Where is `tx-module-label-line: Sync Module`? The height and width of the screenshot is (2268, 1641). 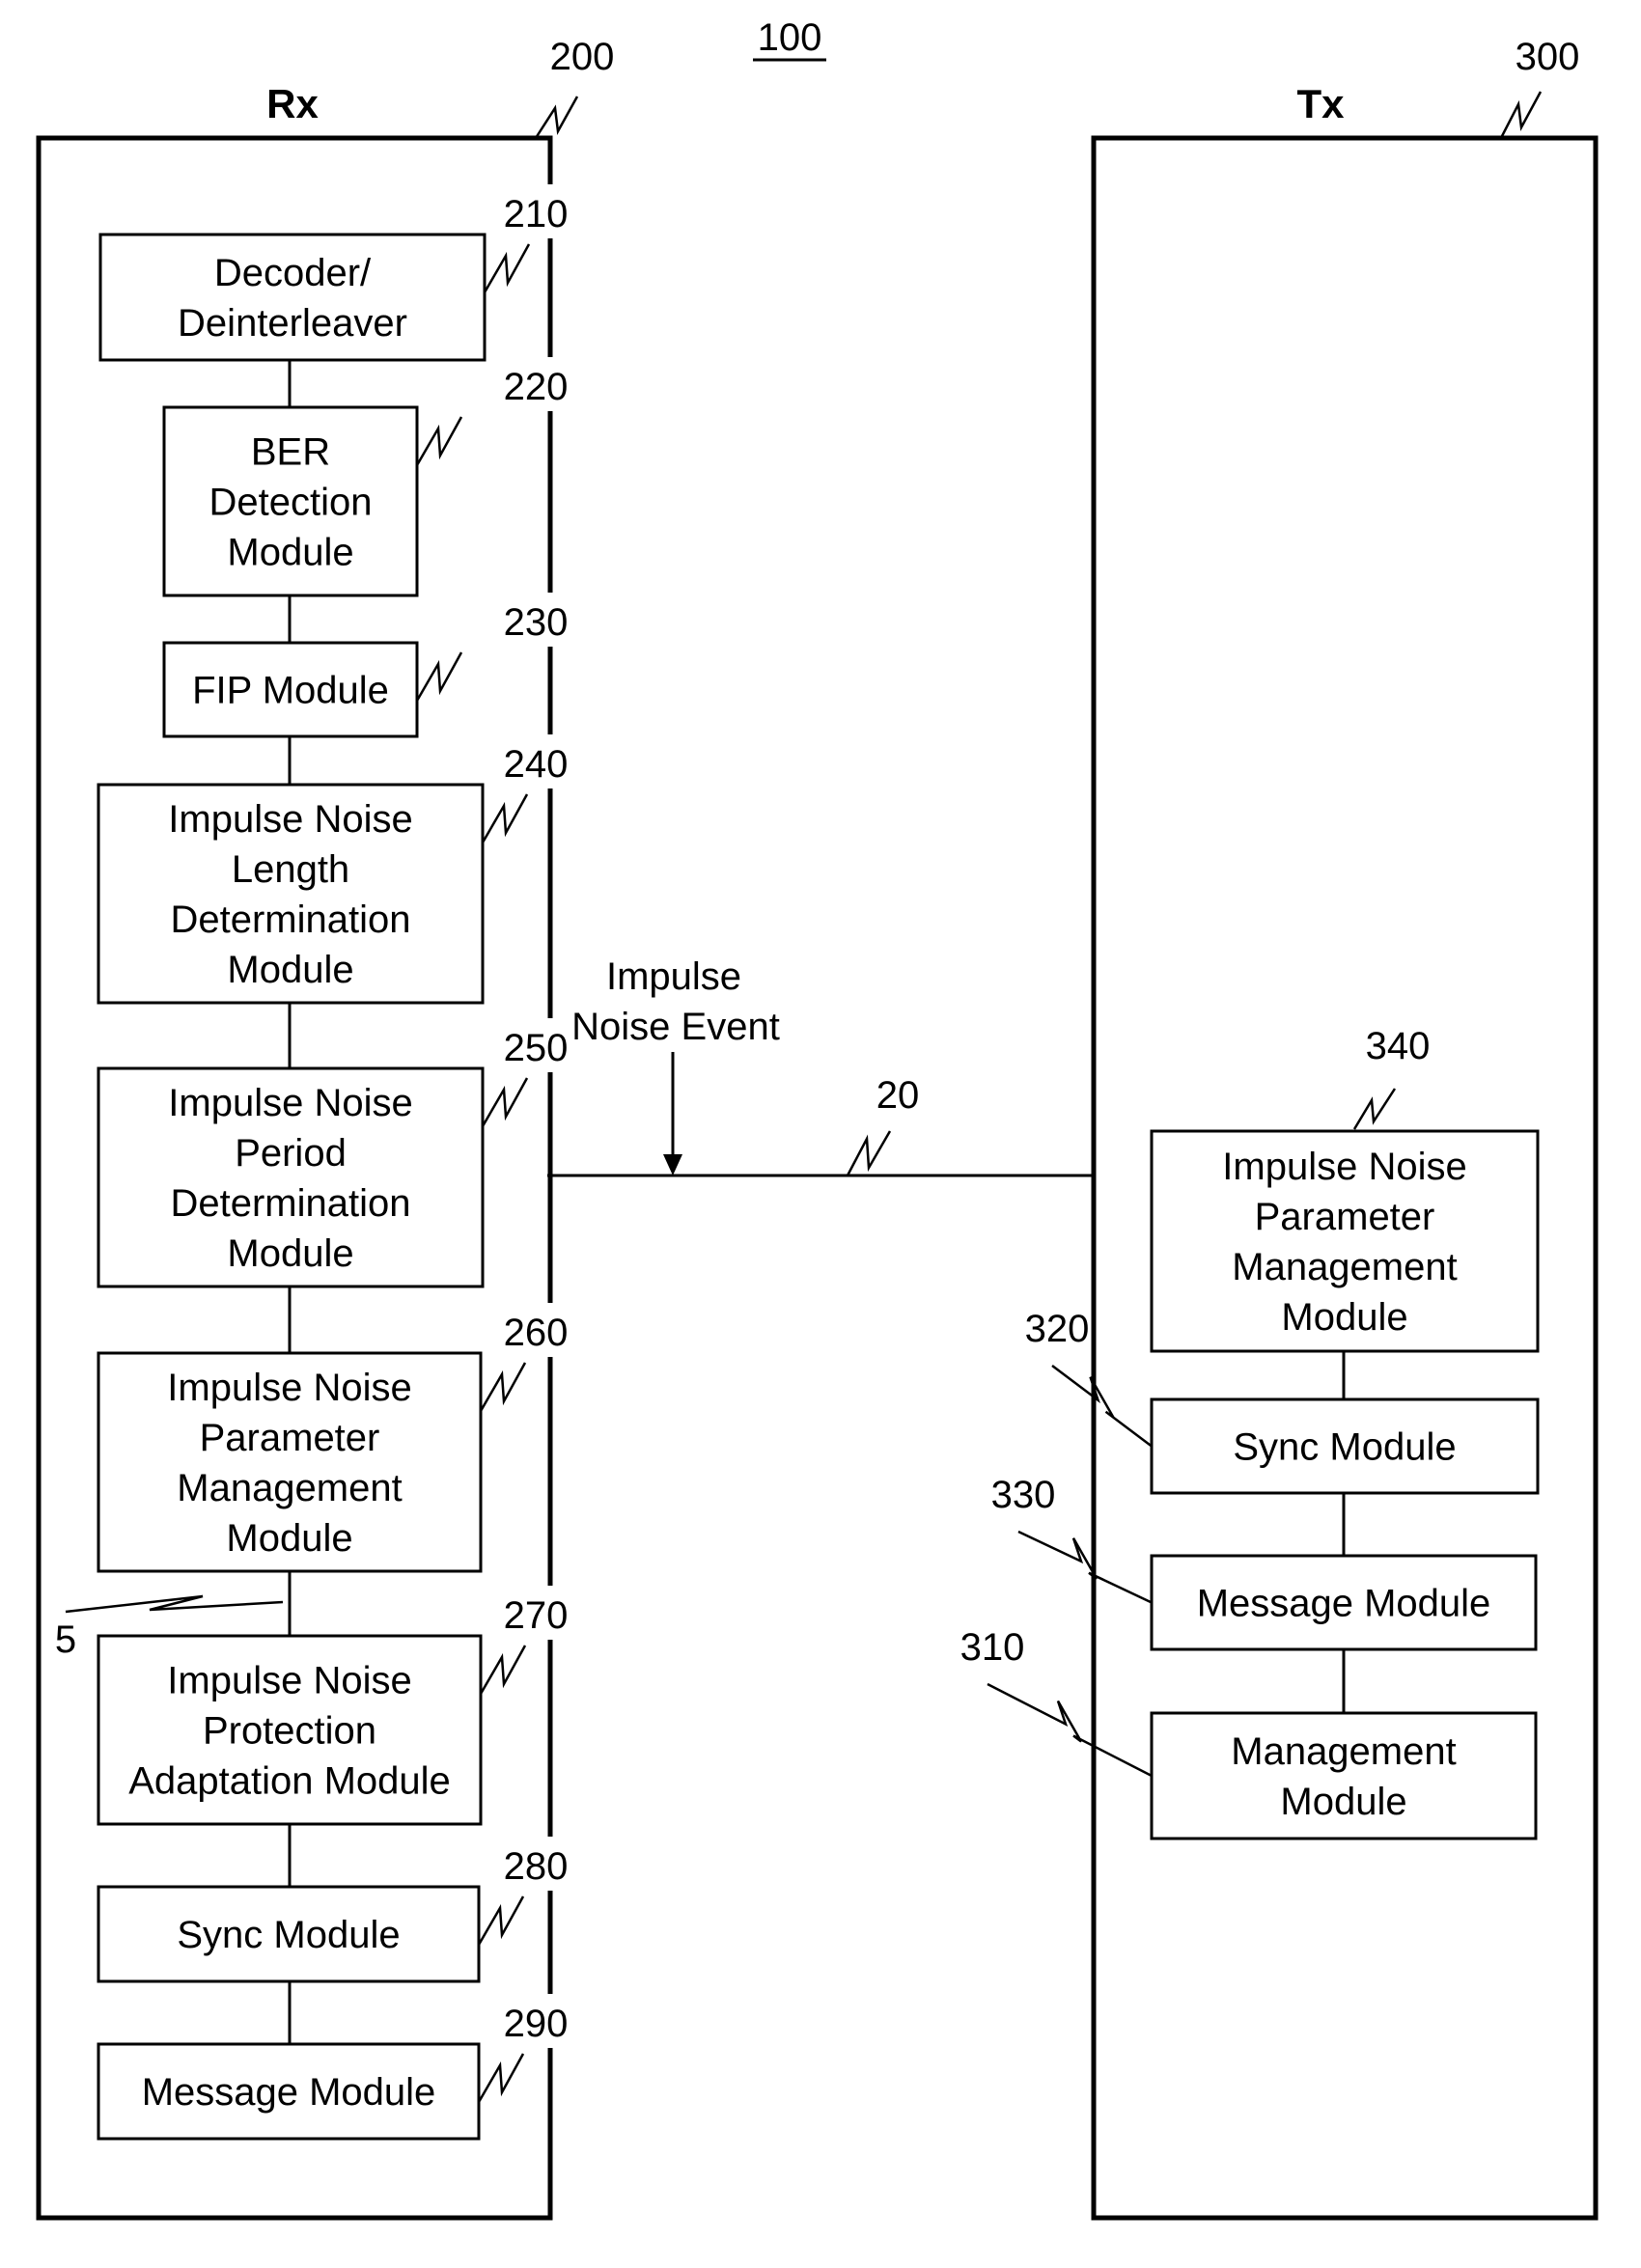 tx-module-label-line: Sync Module is located at coordinates (1344, 1447).